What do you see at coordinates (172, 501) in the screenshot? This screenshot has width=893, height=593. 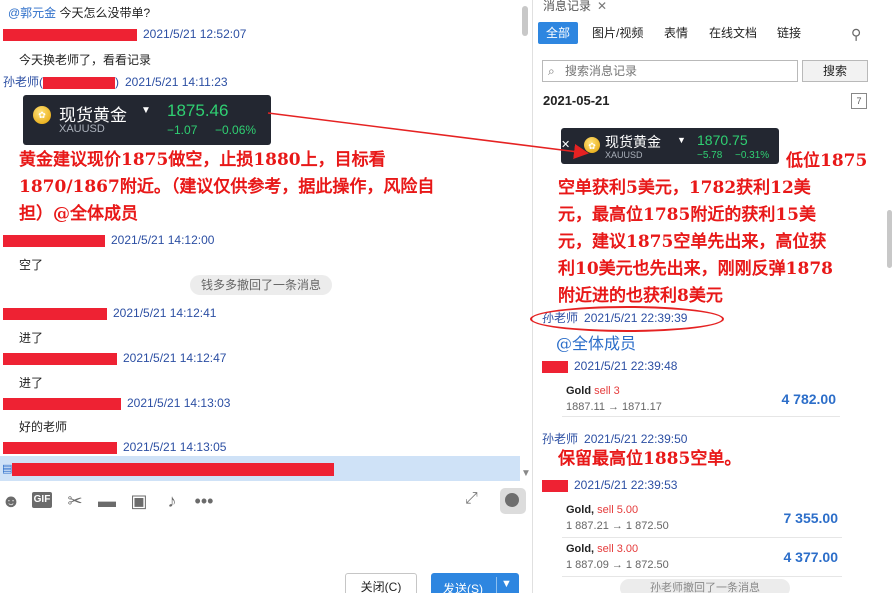 I see `bell-icon: ♪` at bounding box center [172, 501].